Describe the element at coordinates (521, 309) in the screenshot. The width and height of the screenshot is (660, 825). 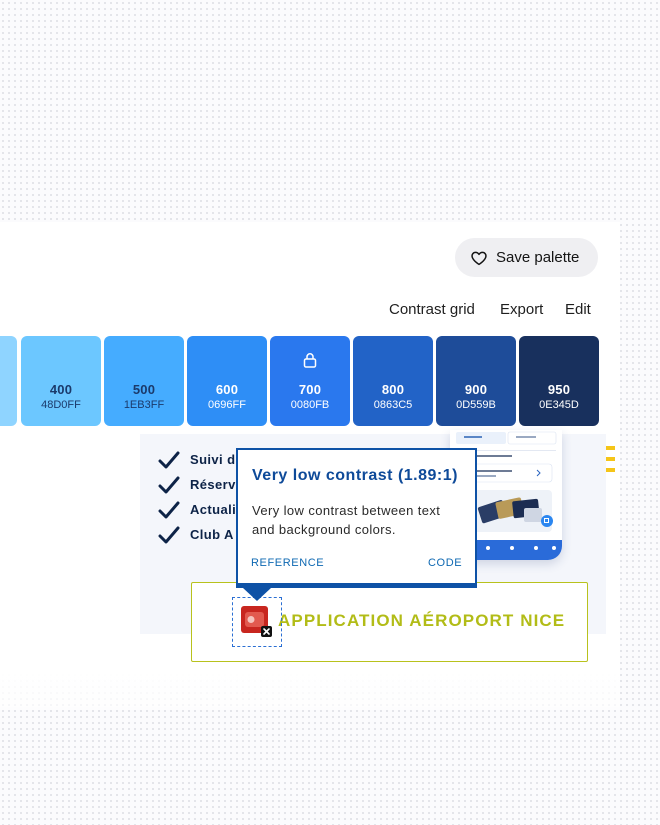
I see `export-link: Export` at that location.